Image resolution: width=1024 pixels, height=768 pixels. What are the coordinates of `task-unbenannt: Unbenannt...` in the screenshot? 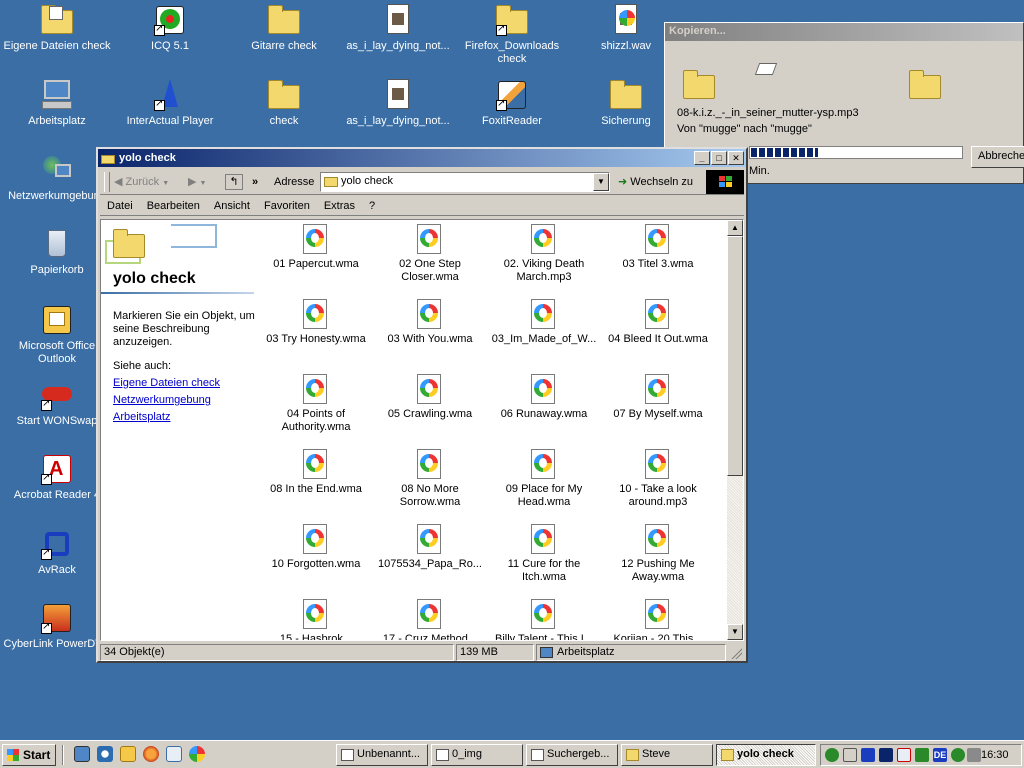 It's located at (382, 755).